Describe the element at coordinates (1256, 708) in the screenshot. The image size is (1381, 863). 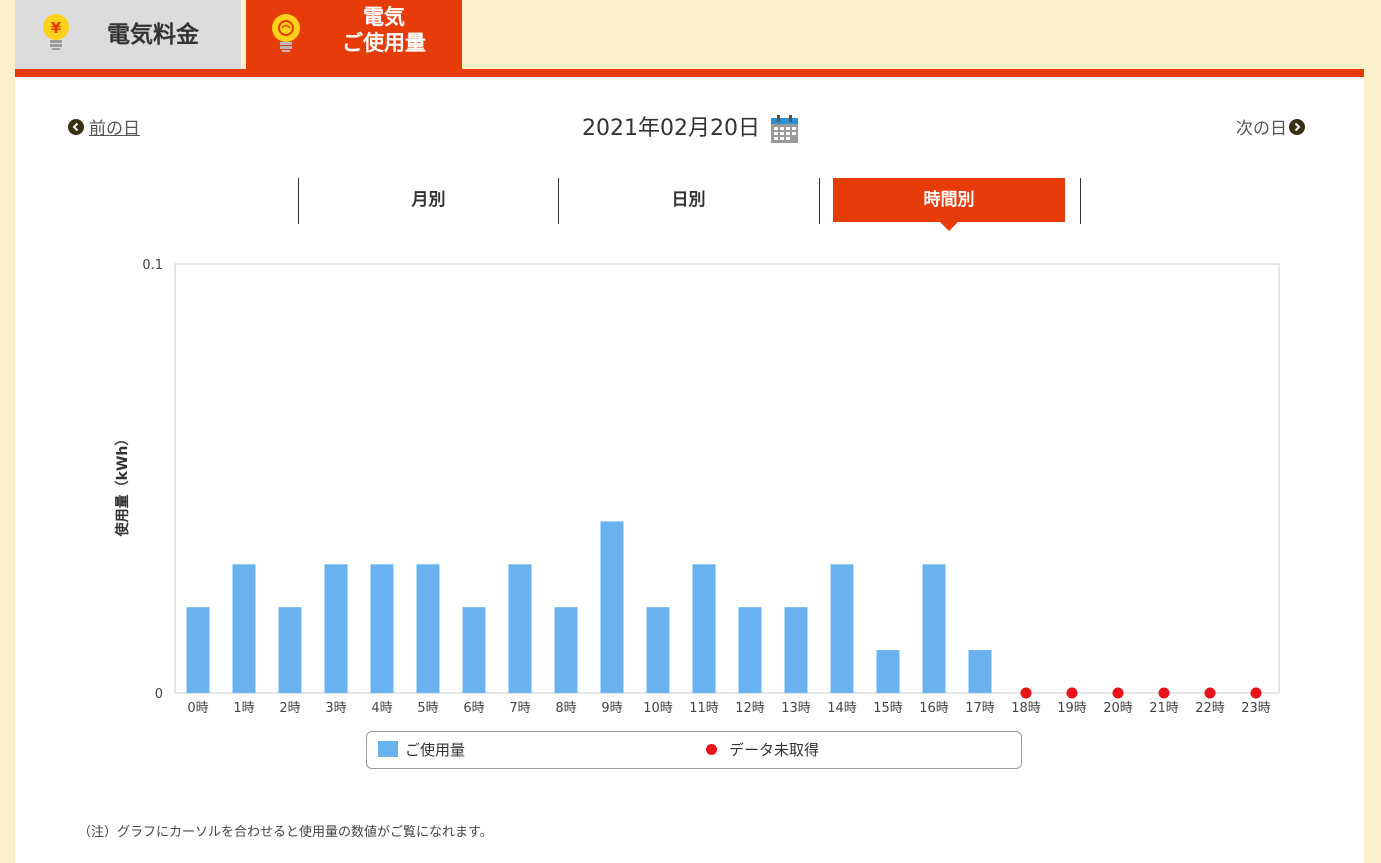
I see `x-tick-label: 23時` at that location.